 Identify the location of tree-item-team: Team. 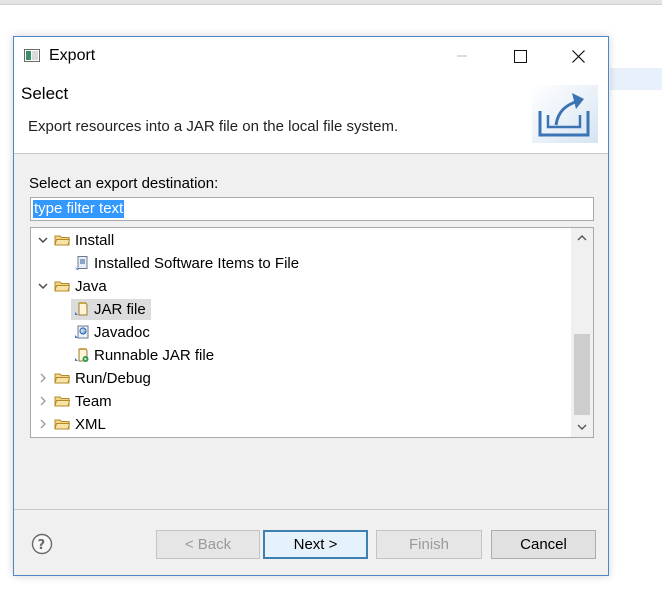
(301, 401).